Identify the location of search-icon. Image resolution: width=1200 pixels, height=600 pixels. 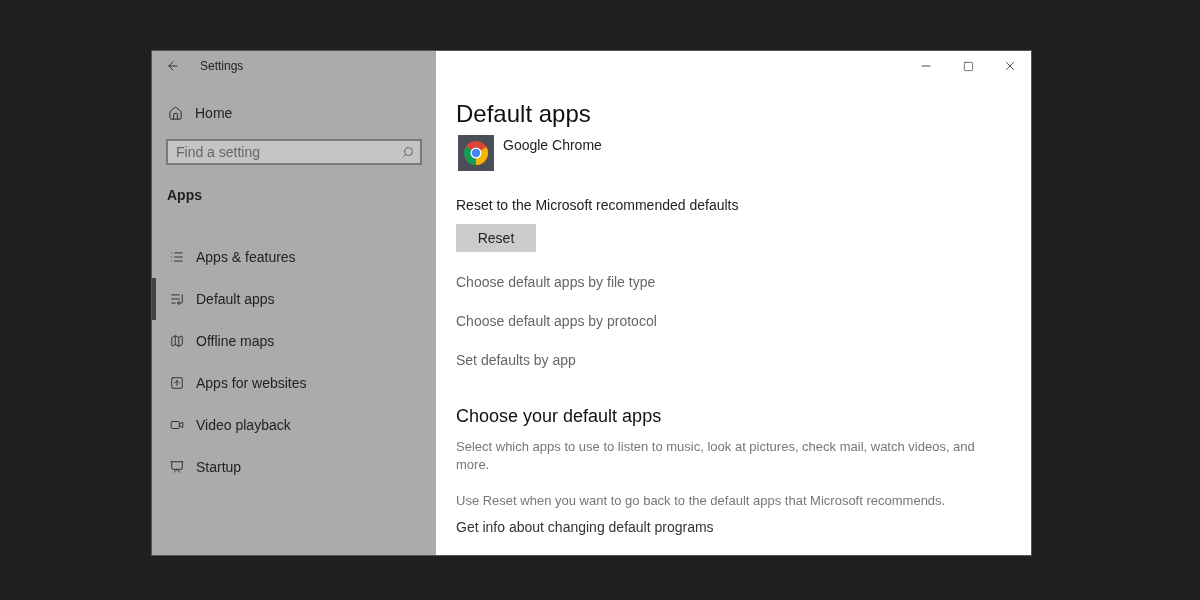
(408, 152).